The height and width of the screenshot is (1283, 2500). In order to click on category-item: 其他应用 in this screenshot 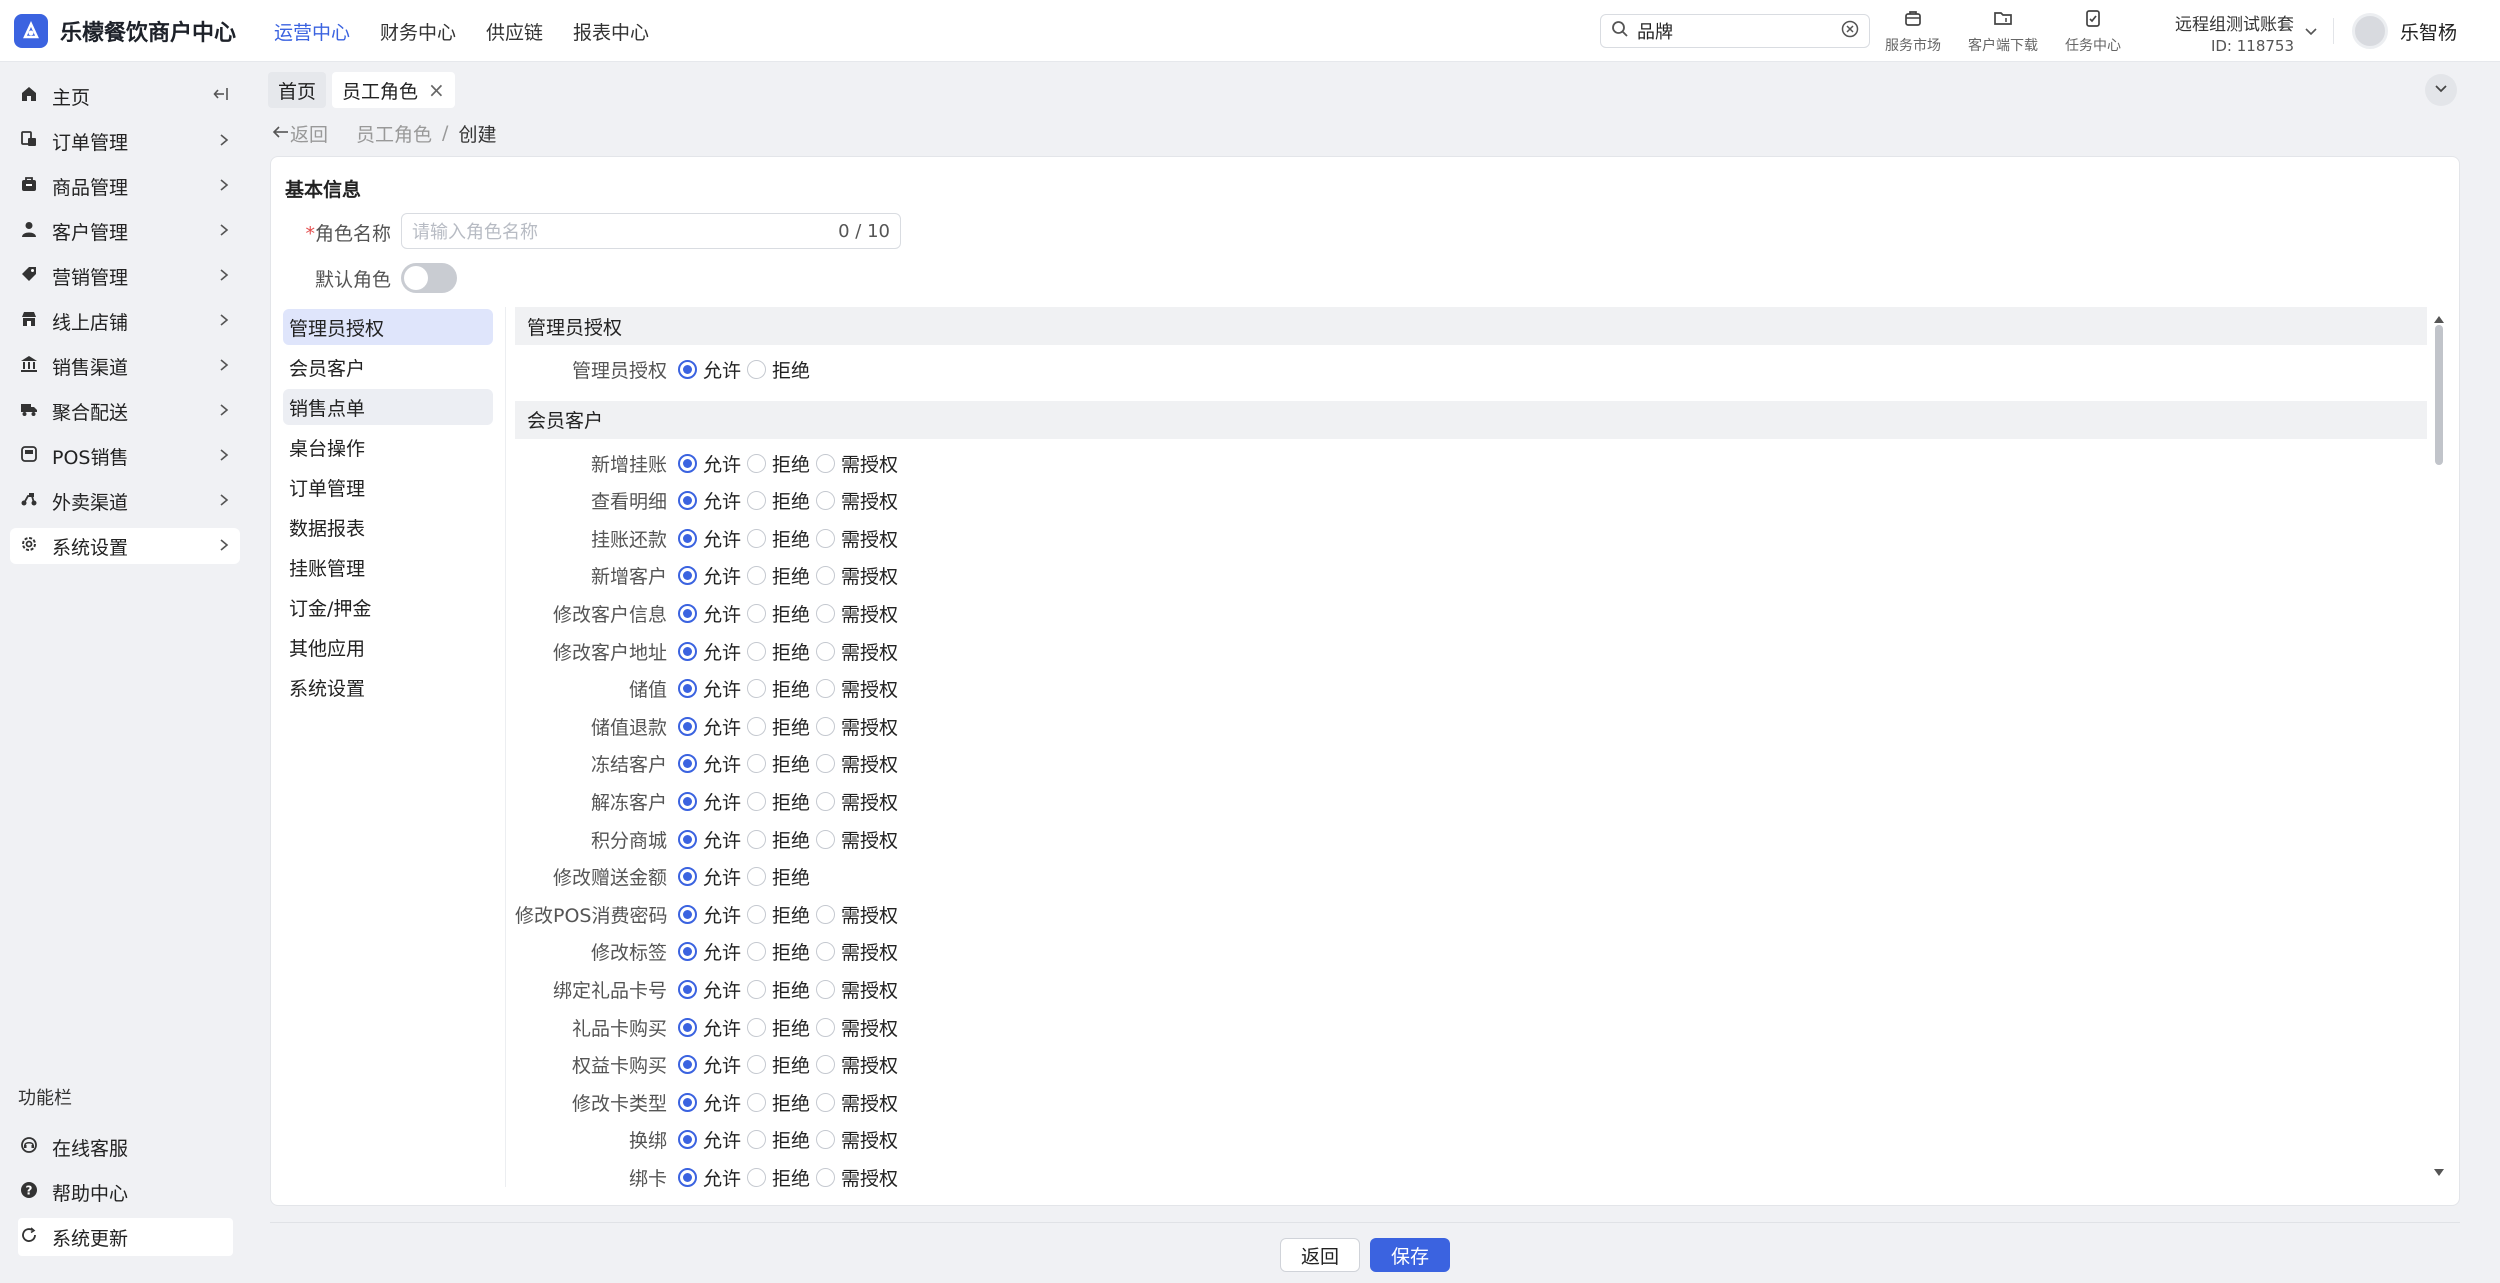, I will do `click(388, 647)`.